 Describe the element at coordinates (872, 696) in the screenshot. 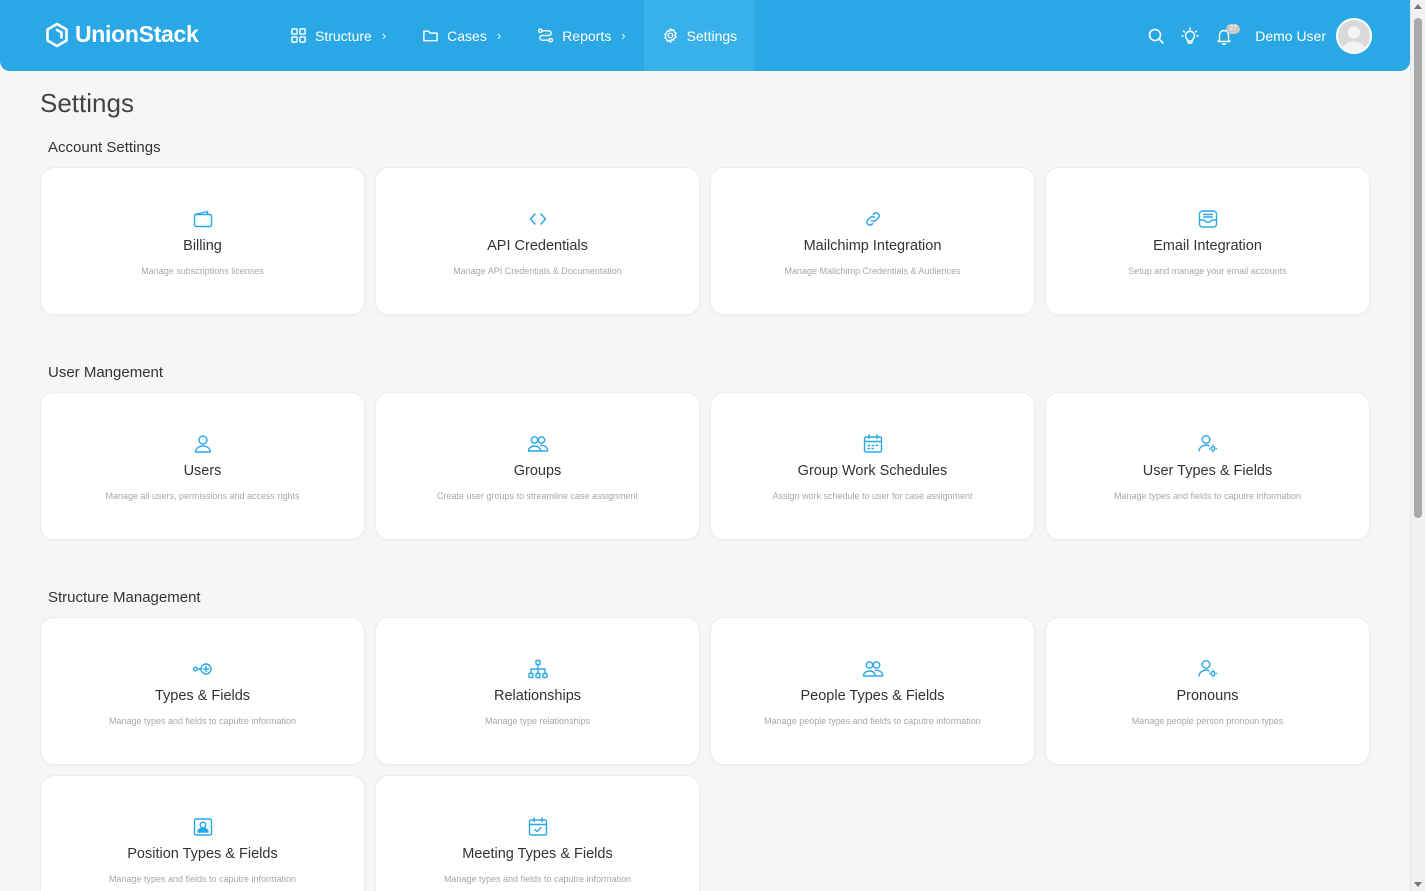

I see `card-title: People Types & Fields` at that location.